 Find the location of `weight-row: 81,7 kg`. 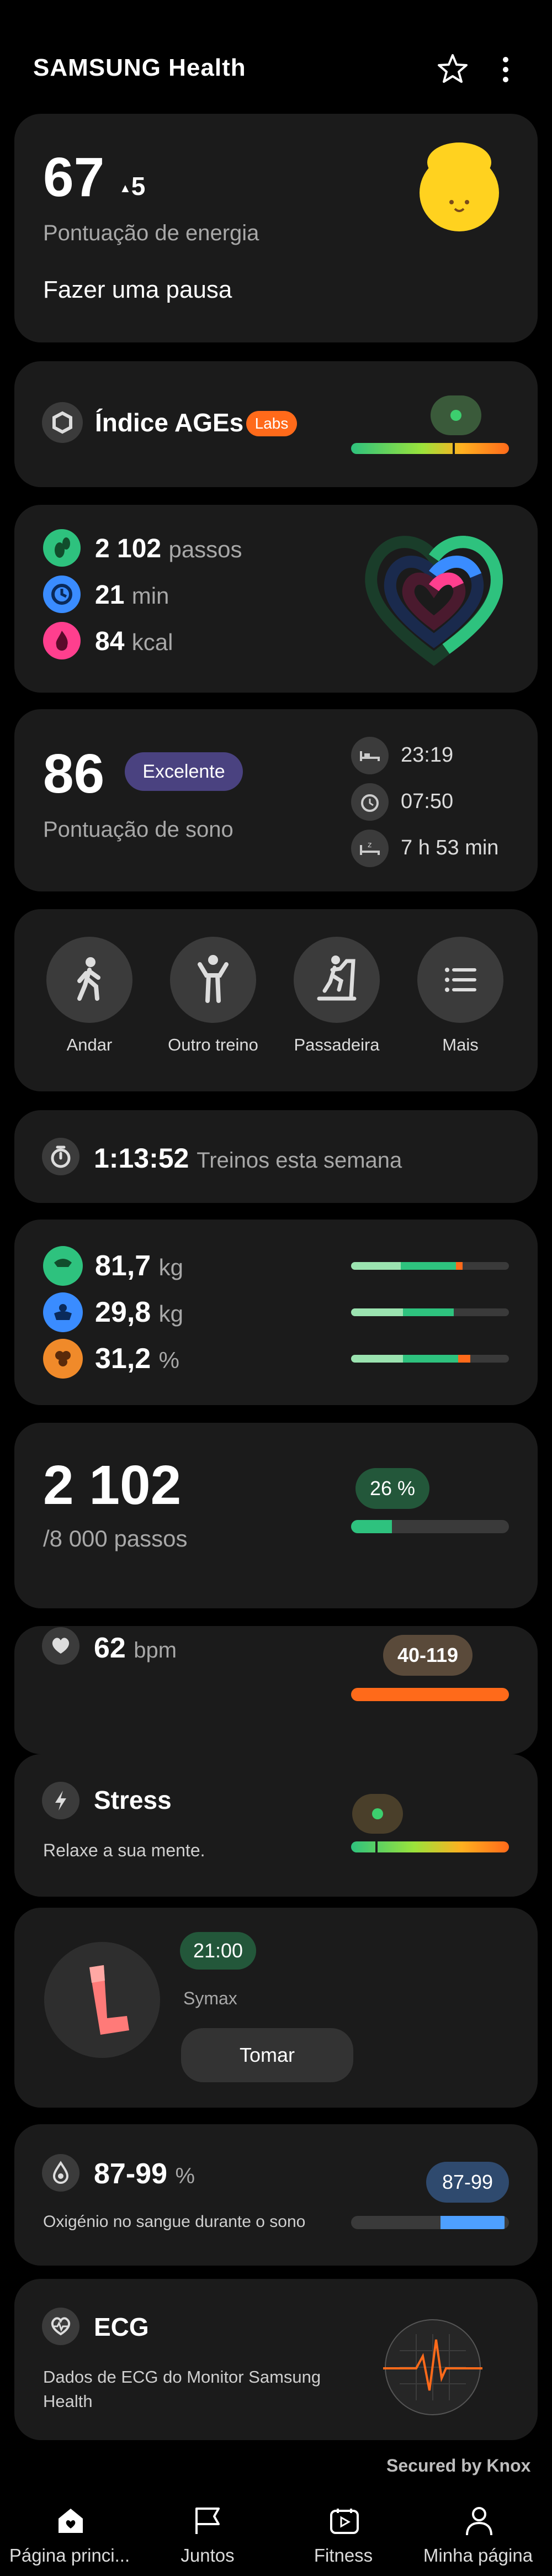

weight-row: 81,7 kg is located at coordinates (140, 1266).